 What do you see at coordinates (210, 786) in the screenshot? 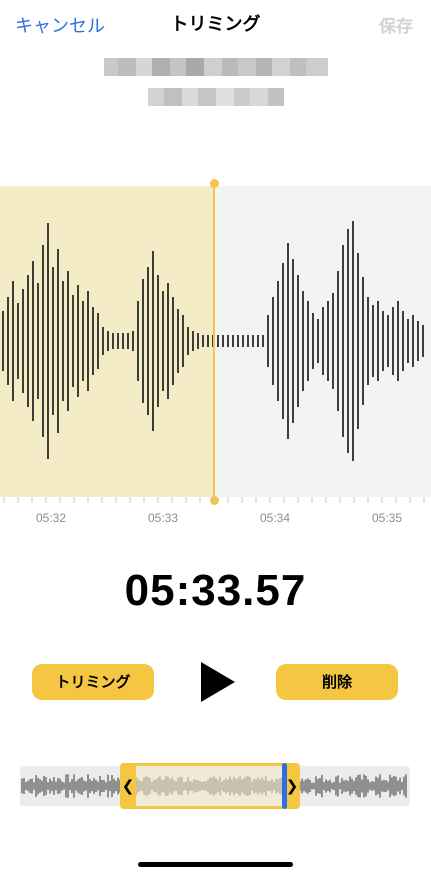
I see `trim-selection` at bounding box center [210, 786].